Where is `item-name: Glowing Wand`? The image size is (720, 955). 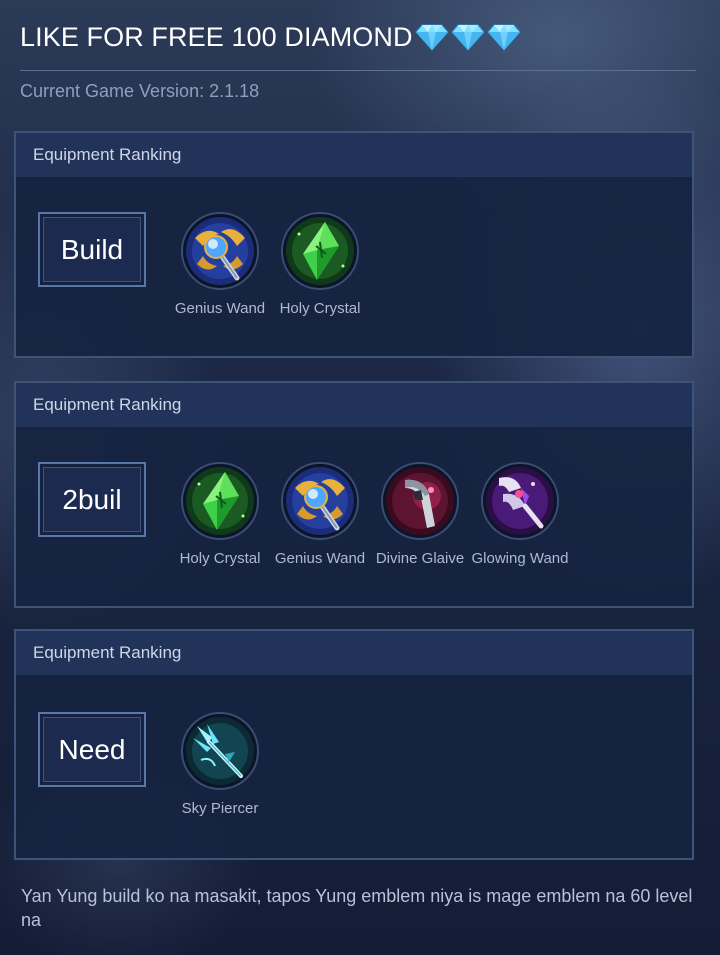
item-name: Glowing Wand is located at coordinates (520, 558).